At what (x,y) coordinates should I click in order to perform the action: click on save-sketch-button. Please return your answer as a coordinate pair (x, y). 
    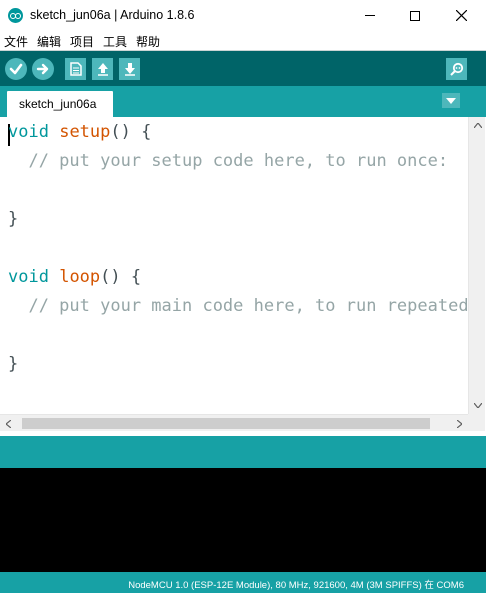
    Looking at the image, I should click on (129, 69).